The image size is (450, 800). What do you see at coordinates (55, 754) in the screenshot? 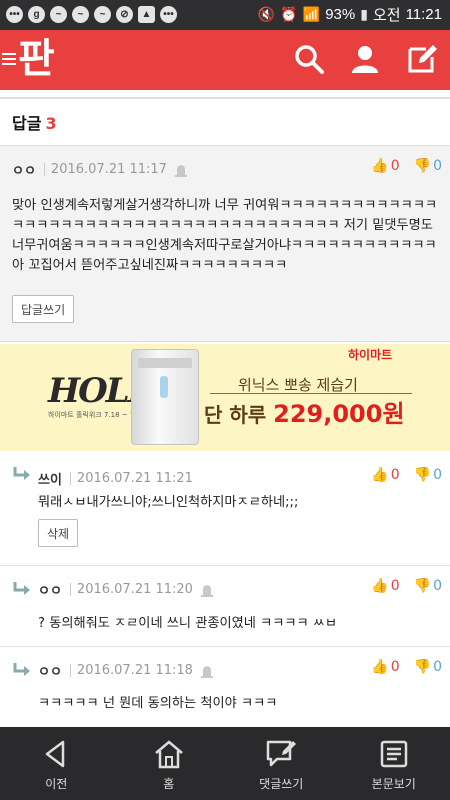
I see `back-icon` at bounding box center [55, 754].